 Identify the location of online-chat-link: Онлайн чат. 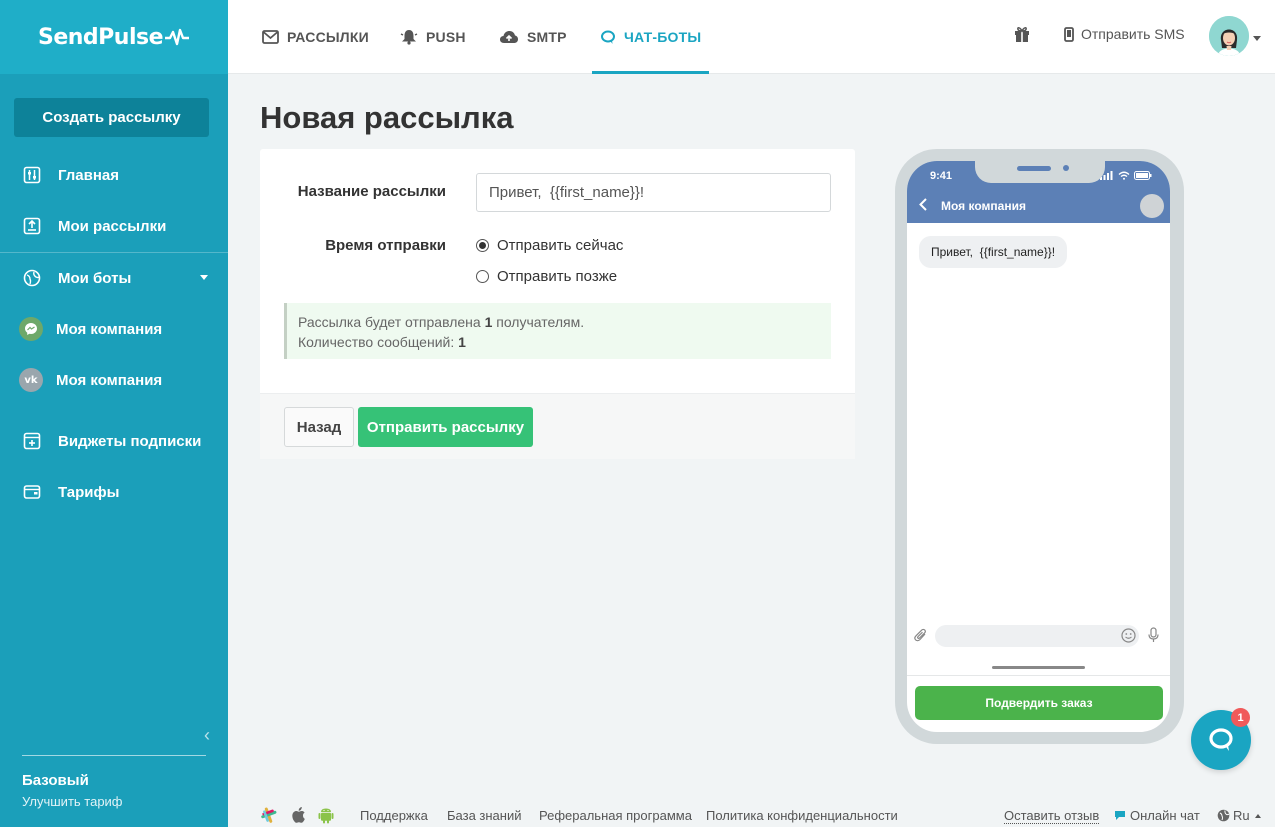
(1157, 815).